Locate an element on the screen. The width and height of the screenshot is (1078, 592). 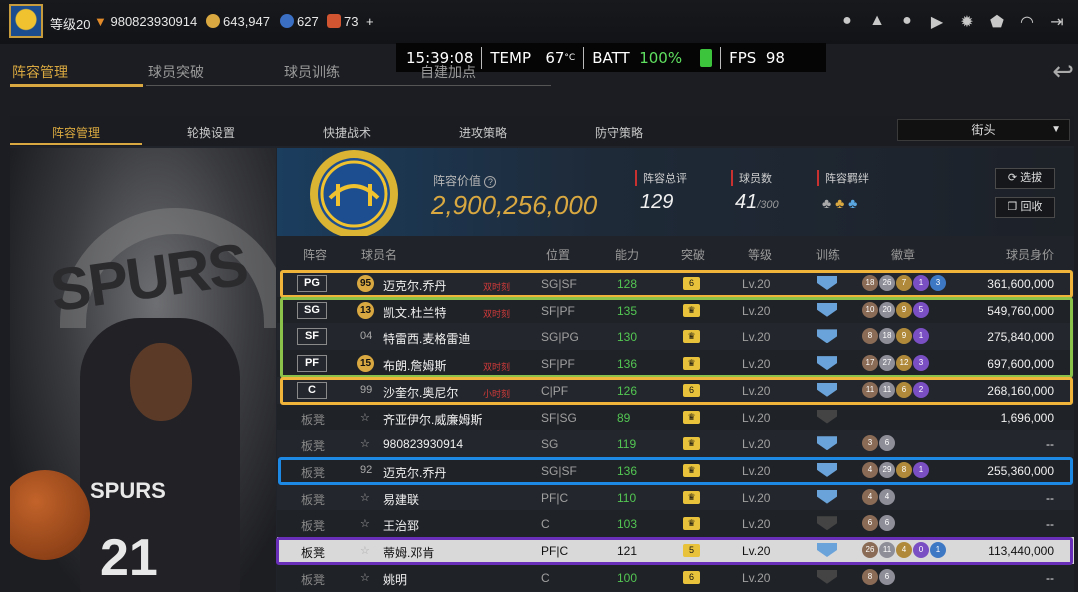
player-name: 凯文.杜兰特 is located at coordinates (414, 312).